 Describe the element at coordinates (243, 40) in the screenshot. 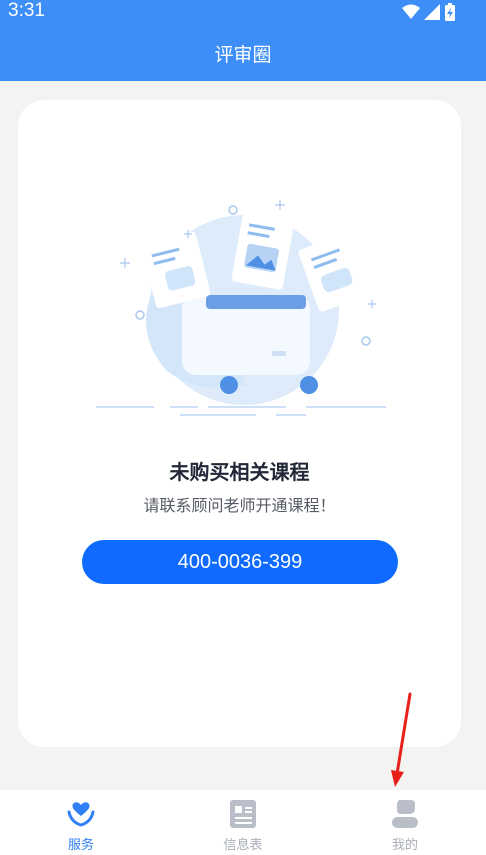

I see `app-header: 3:31 评审圈` at that location.